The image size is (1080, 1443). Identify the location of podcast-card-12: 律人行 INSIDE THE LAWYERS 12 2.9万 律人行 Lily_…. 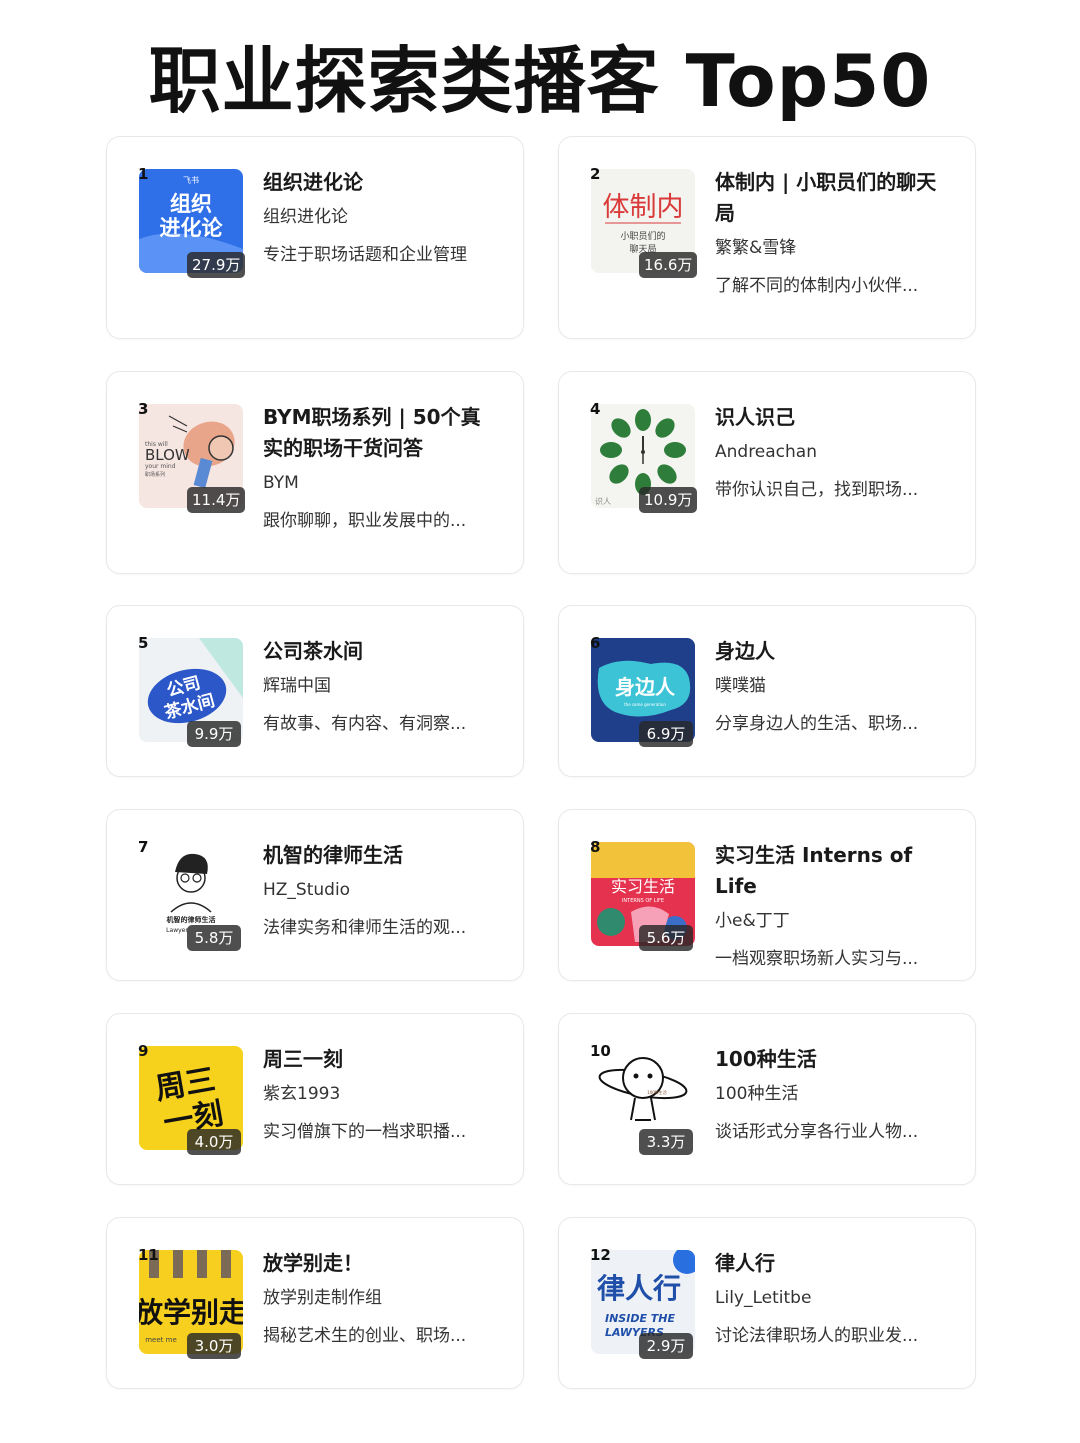
(767, 1303).